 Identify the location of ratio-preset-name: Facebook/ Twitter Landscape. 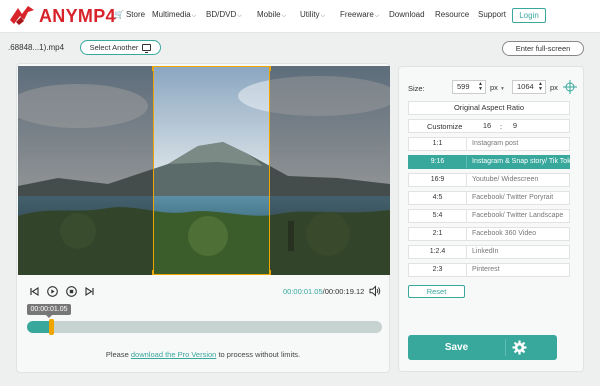
(518, 215).